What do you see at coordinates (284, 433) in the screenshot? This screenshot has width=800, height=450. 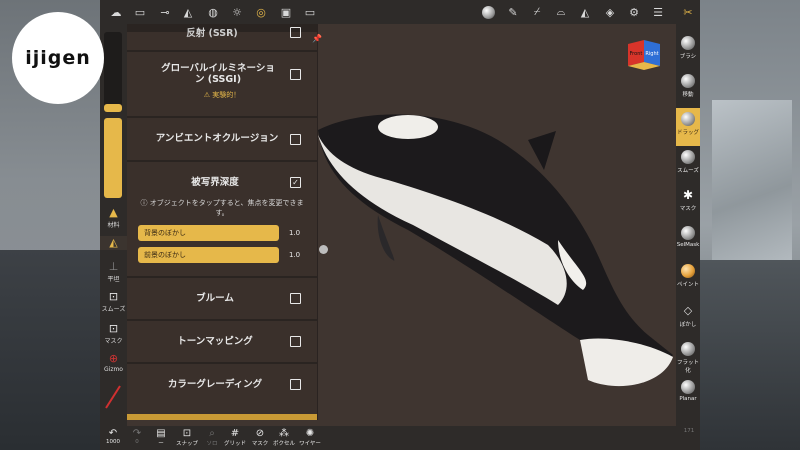 I see `voxel-icon: ⁂` at bounding box center [284, 433].